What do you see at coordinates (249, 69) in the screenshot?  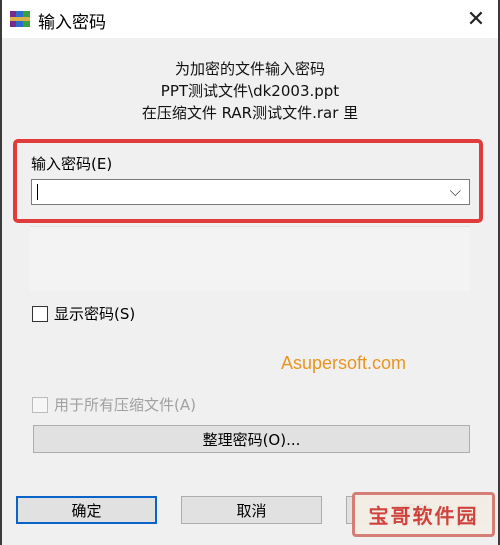 I see `info-line-prompt: 为加密的文件输入密码` at bounding box center [249, 69].